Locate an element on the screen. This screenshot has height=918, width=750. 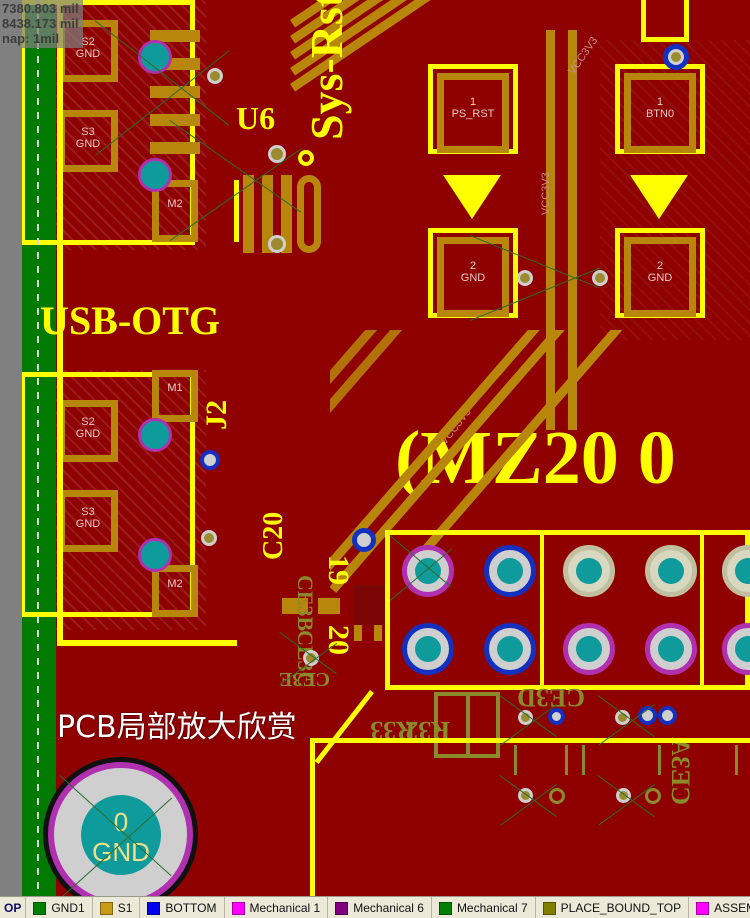
layer-tab-mechanical-6: Mechanical 6 is located at coordinates (380, 907).